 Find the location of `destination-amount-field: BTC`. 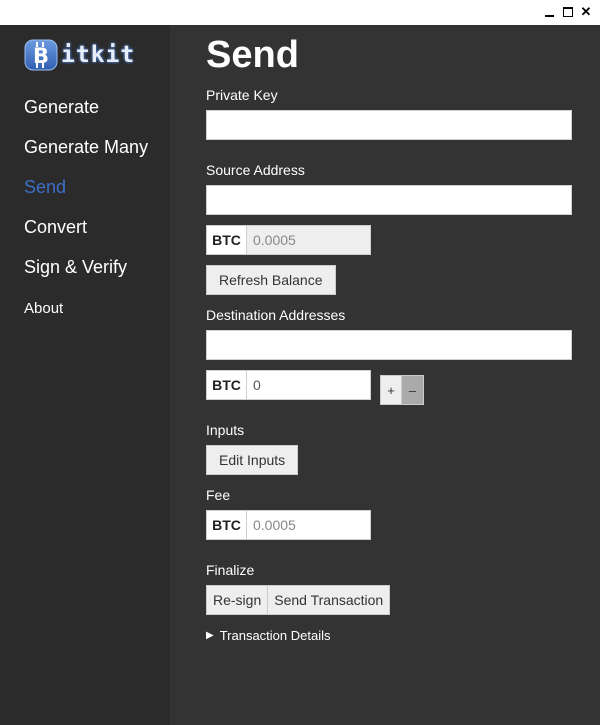

destination-amount-field: BTC is located at coordinates (288, 385).